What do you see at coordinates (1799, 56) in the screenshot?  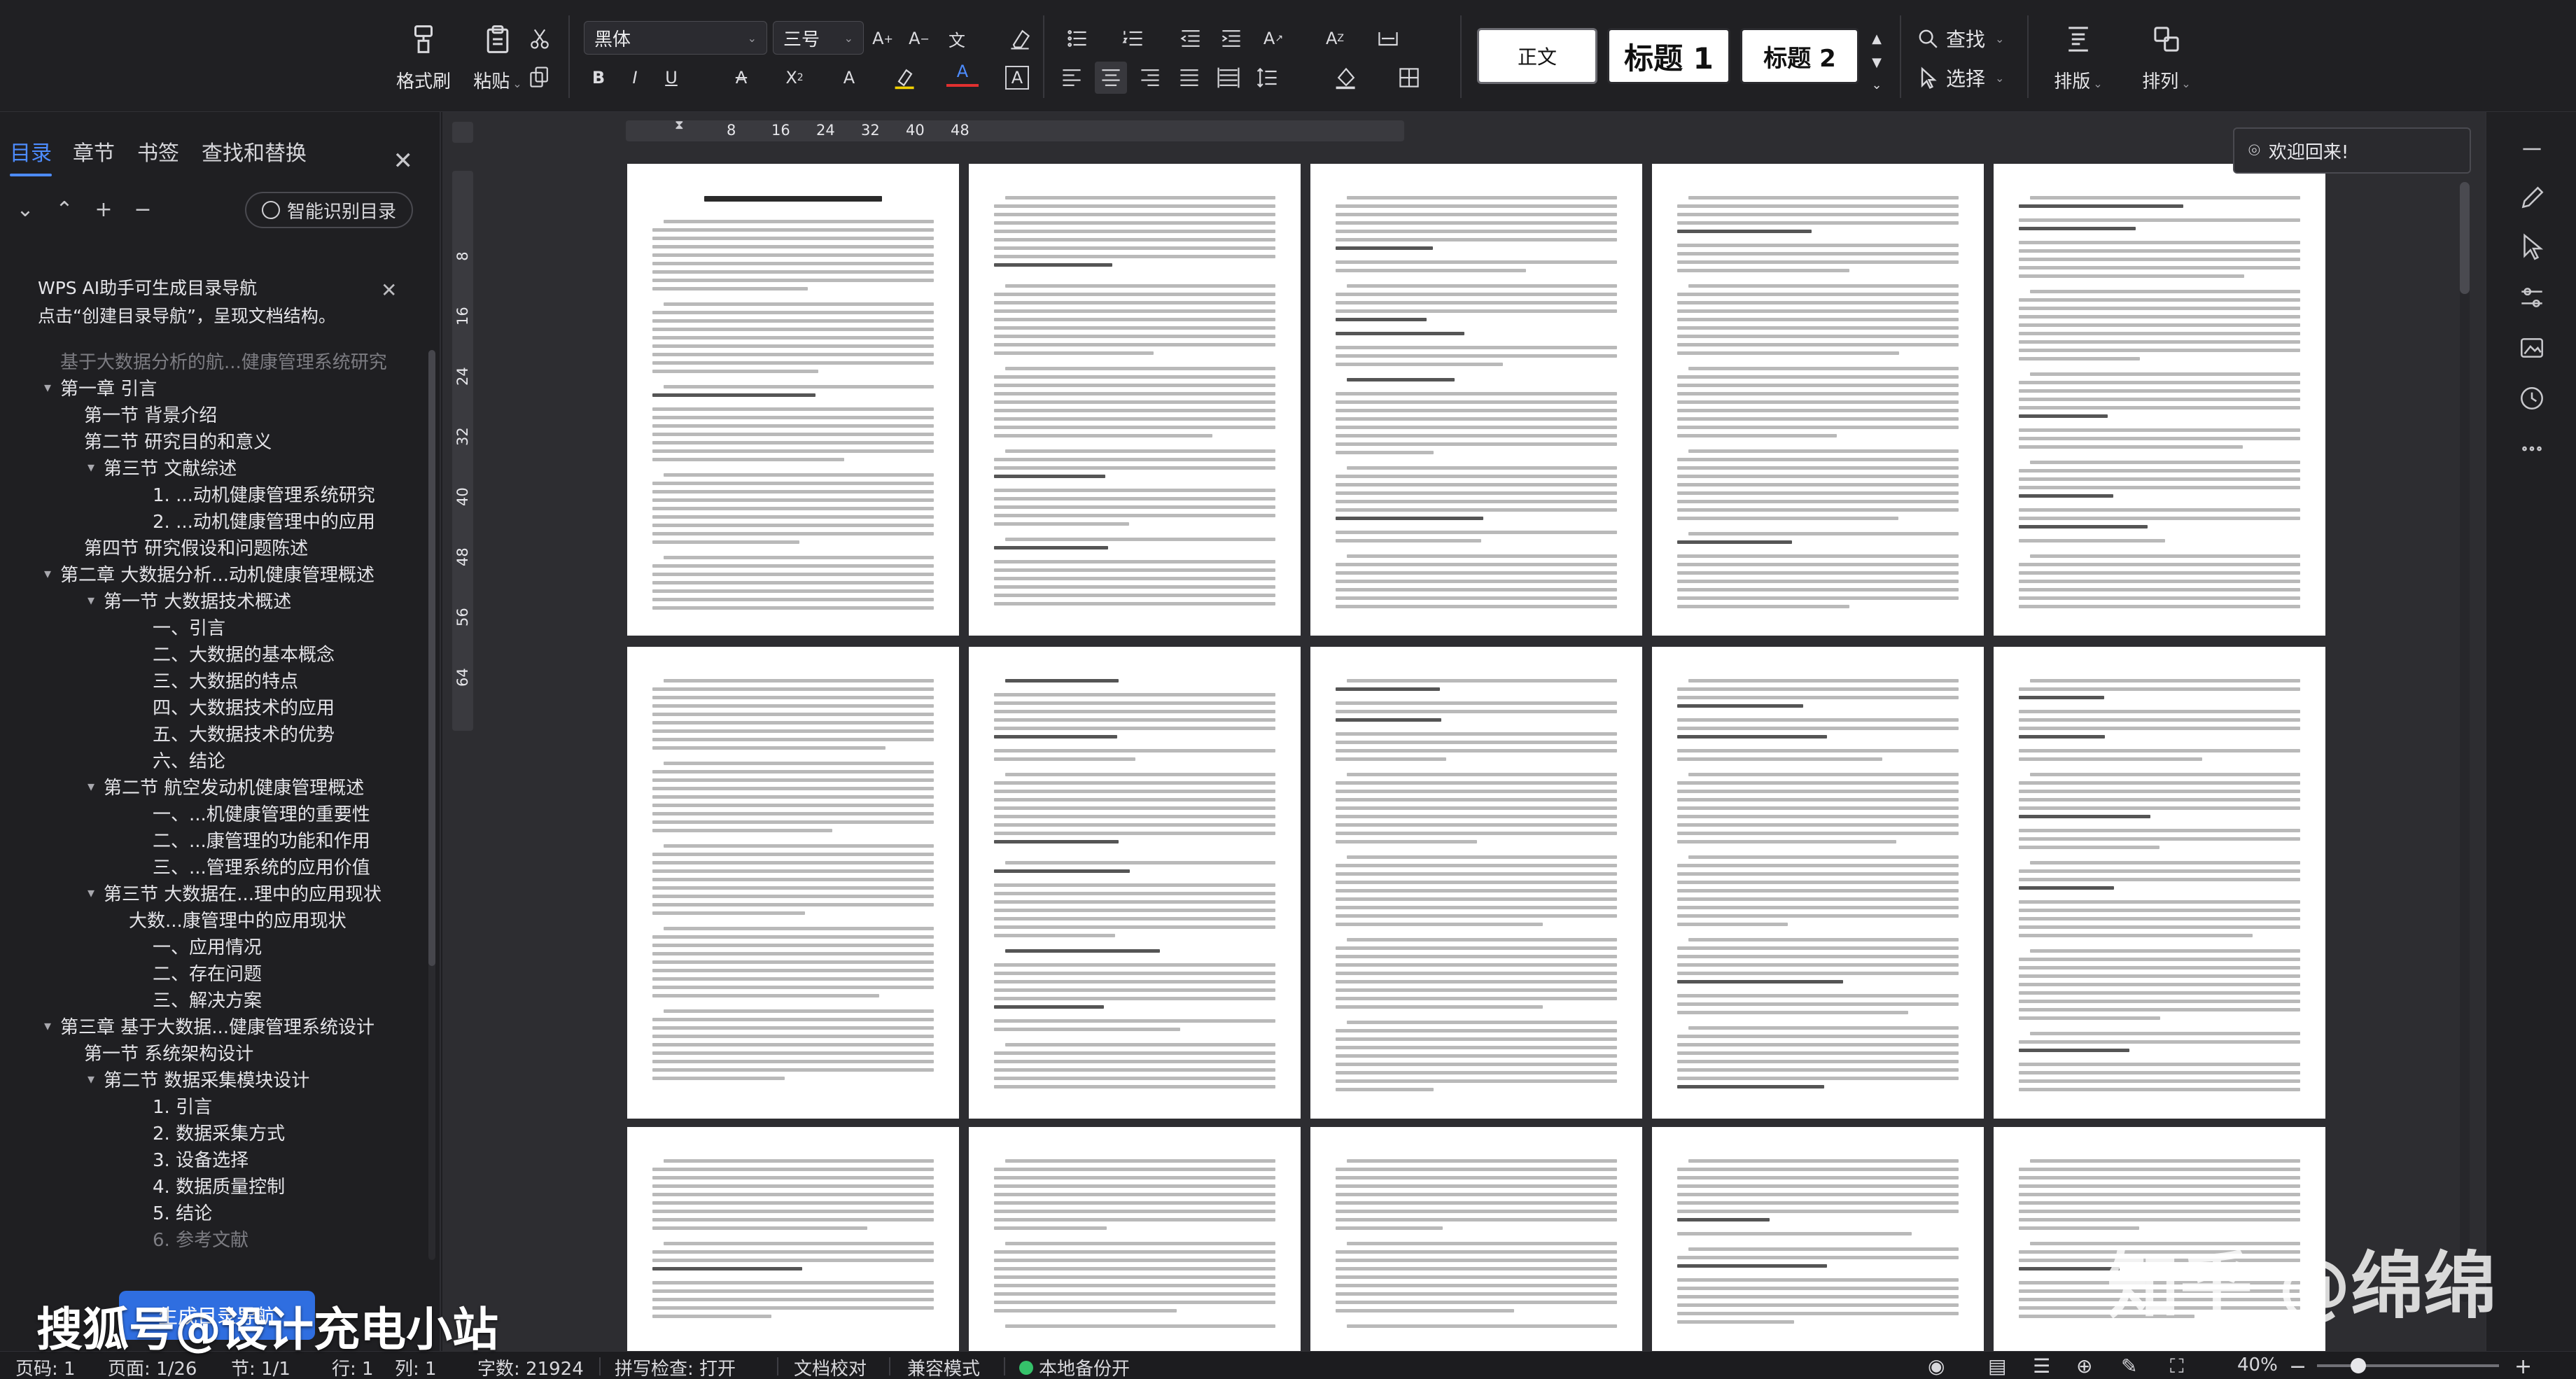 I see `style-heading-2: 标题 2` at bounding box center [1799, 56].